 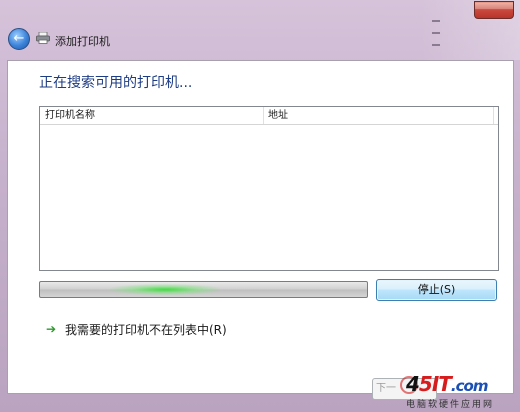 What do you see at coordinates (413, 384) in the screenshot?
I see `watermark-logo-prefix: 4` at bounding box center [413, 384].